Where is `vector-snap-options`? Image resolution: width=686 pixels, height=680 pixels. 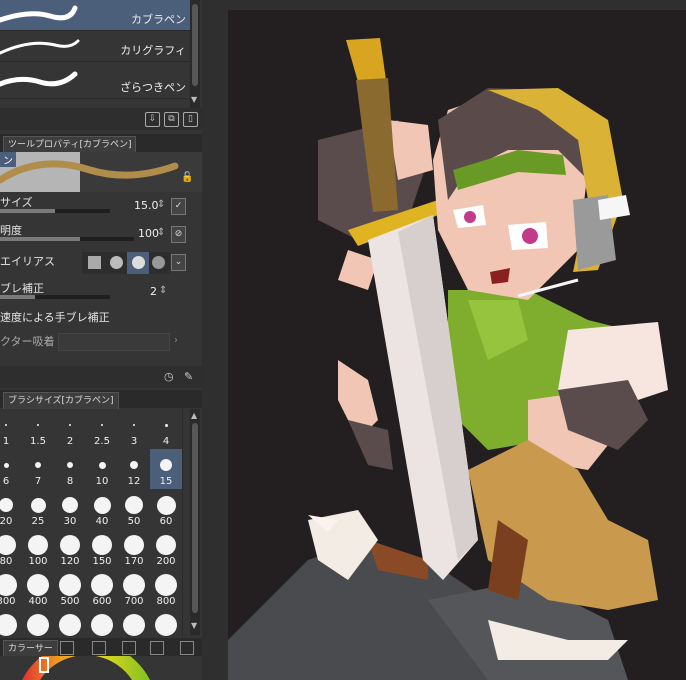
vector-snap-options is located at coordinates (114, 342).